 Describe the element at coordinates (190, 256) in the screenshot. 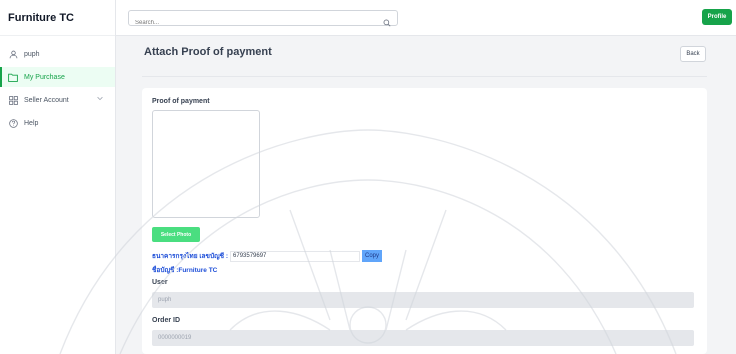

I see `bank-label: ธนาคารกรุงไทย เลขบัญชี :` at that location.